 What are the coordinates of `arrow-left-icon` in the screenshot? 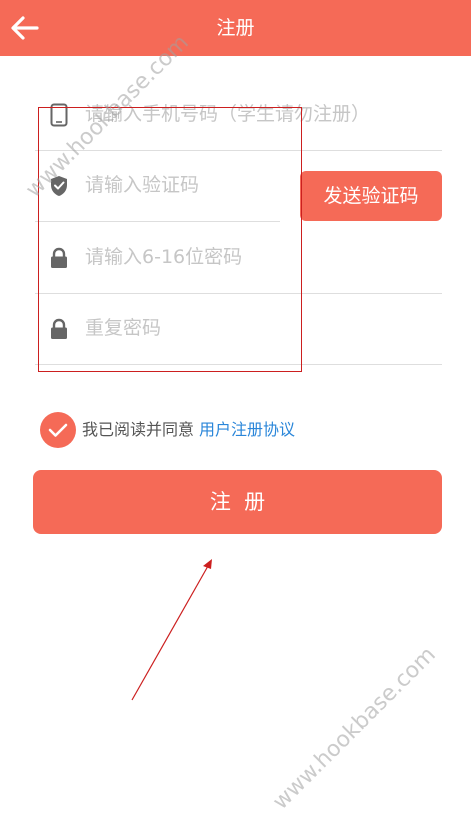 It's located at (25, 28).